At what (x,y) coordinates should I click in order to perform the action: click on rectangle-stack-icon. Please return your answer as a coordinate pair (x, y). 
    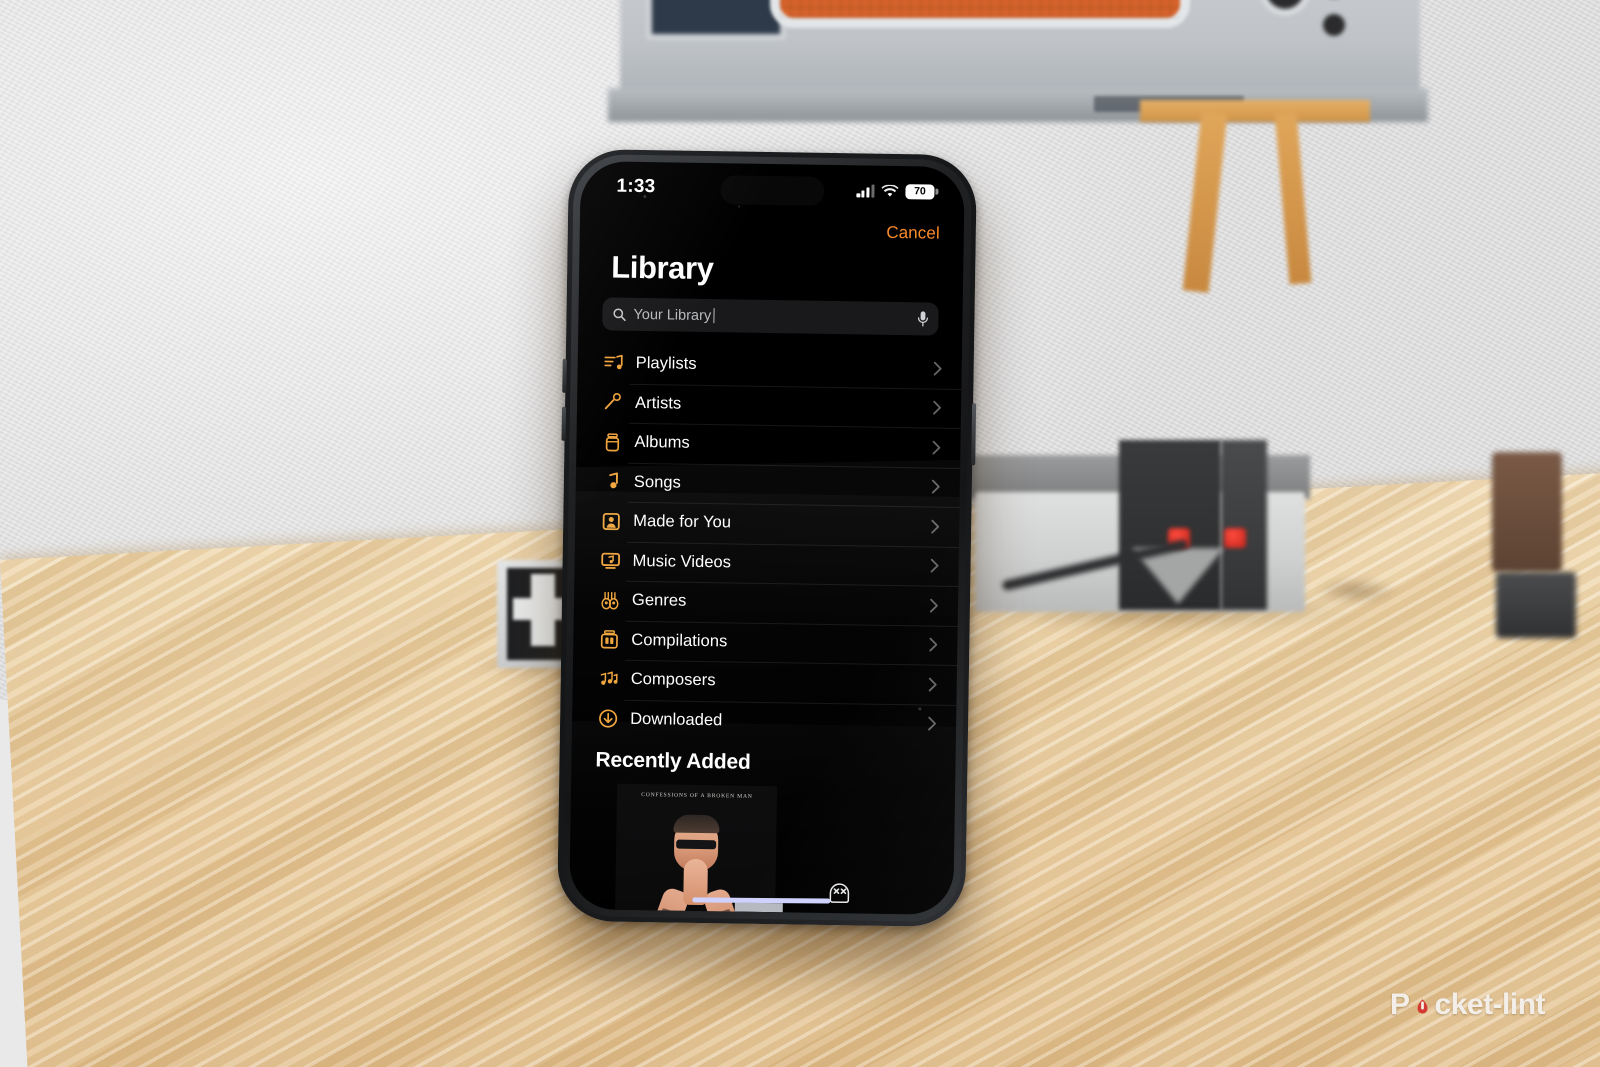
    Looking at the image, I should click on (609, 640).